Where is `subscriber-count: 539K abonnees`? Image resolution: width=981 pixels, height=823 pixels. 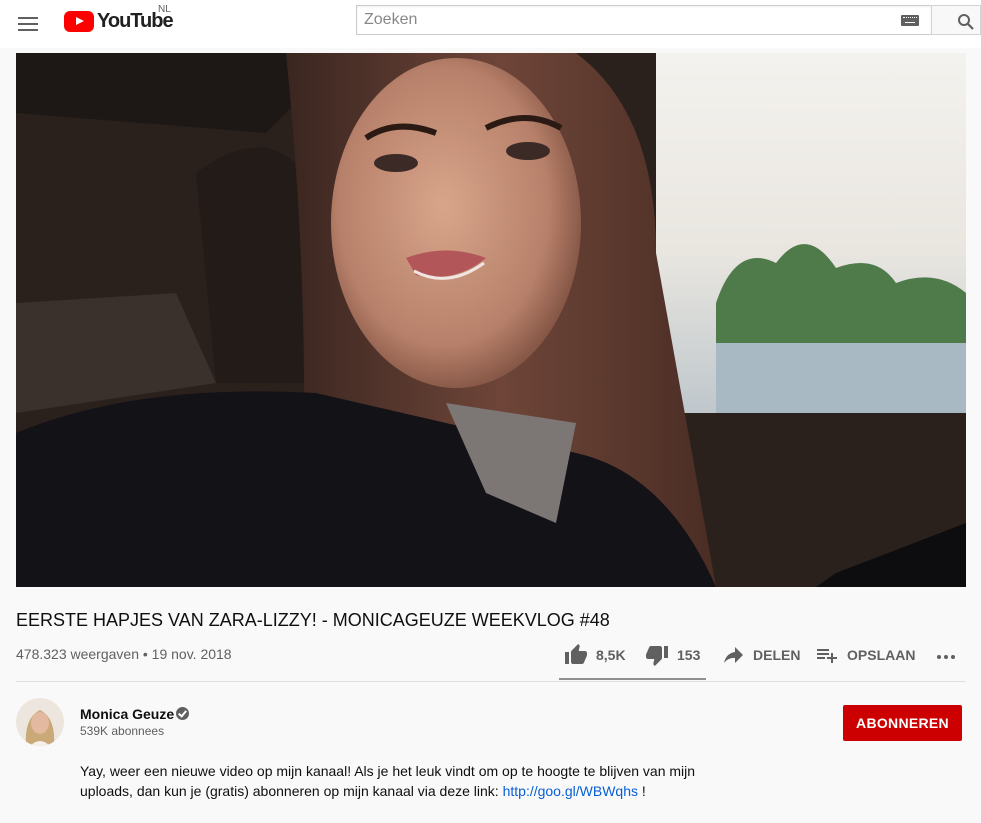
subscriber-count: 539K abonnees is located at coordinates (122, 731).